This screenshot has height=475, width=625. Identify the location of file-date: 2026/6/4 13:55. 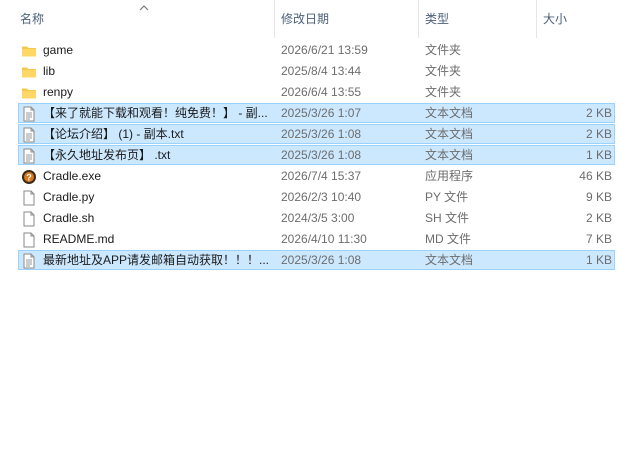
(321, 92).